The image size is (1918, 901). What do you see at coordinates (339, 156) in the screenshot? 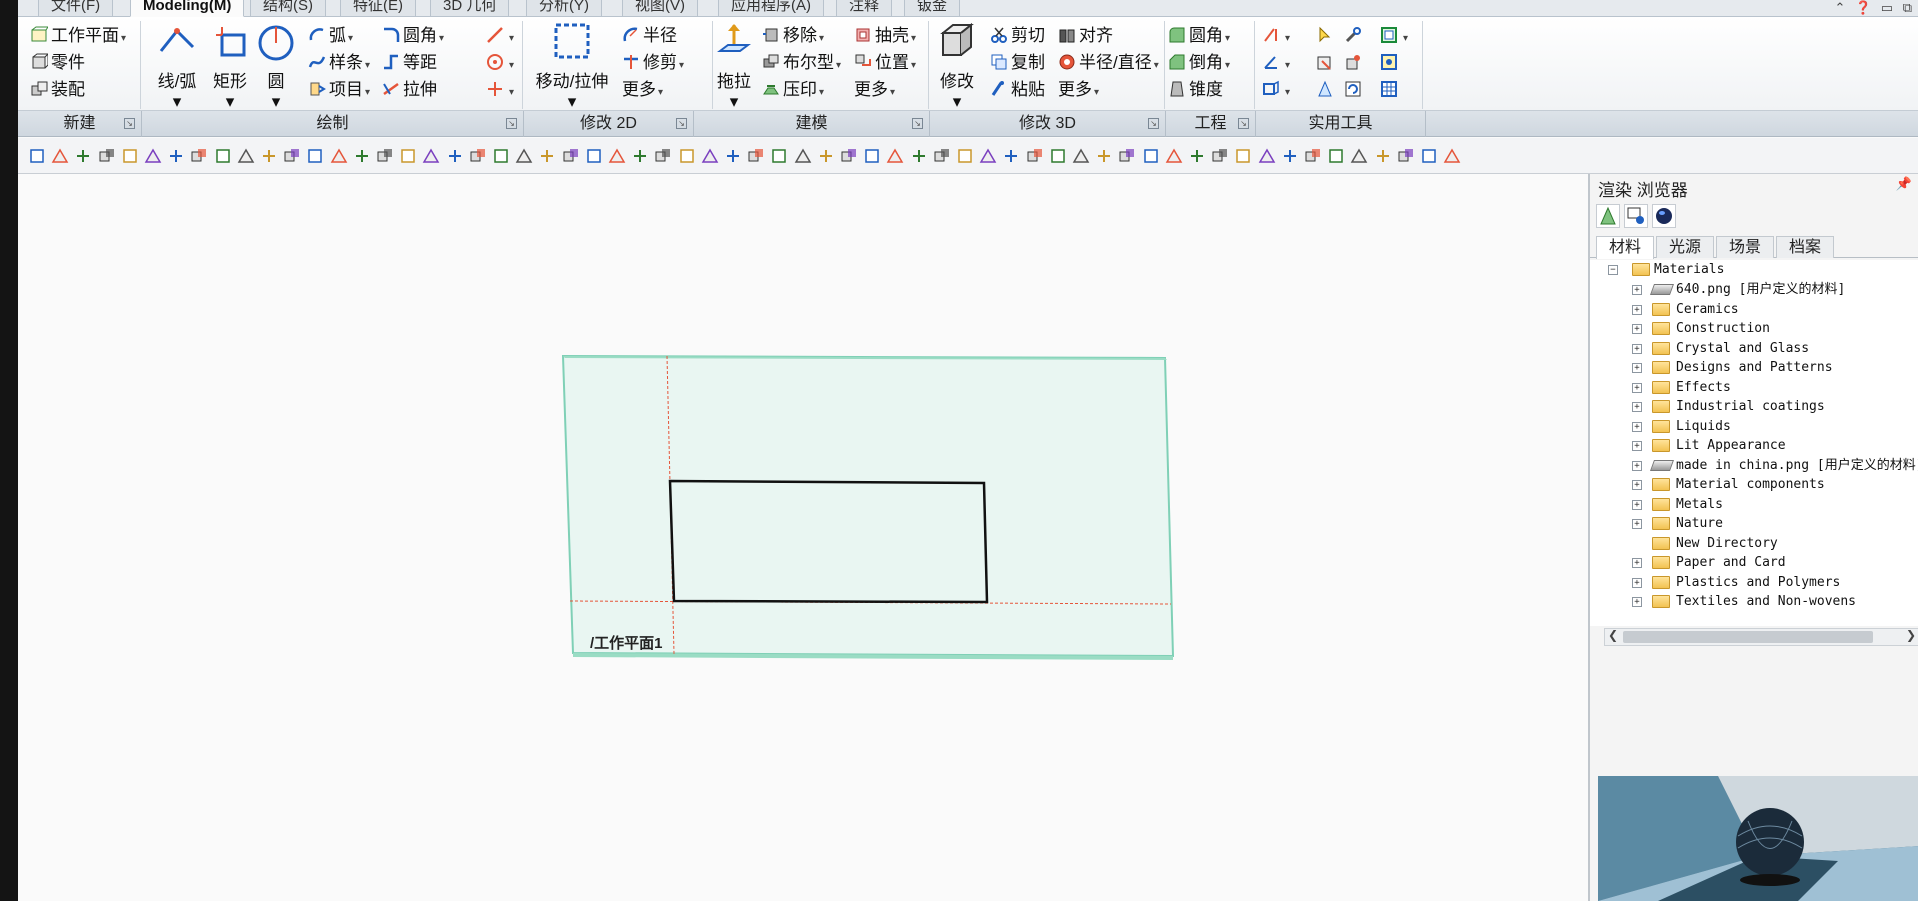
I see `toolbar-tool-14-icon` at bounding box center [339, 156].